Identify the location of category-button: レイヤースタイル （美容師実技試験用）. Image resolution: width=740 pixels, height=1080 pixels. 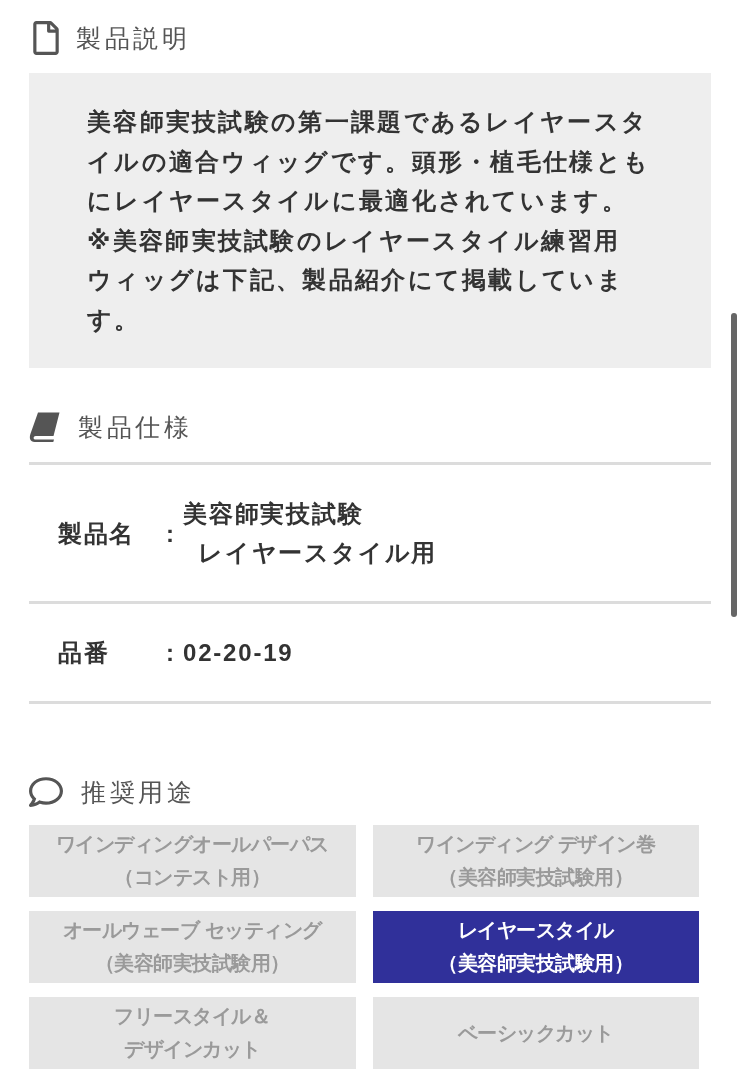
(535, 947).